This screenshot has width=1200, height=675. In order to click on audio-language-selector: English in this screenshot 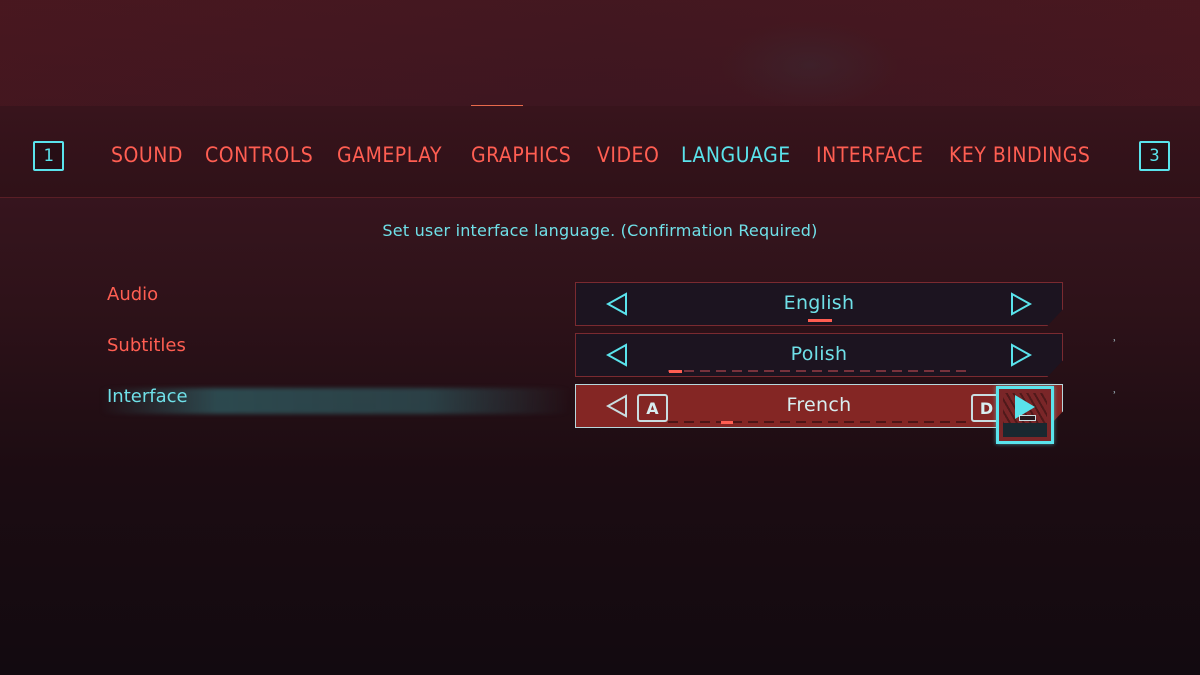, I will do `click(819, 304)`.